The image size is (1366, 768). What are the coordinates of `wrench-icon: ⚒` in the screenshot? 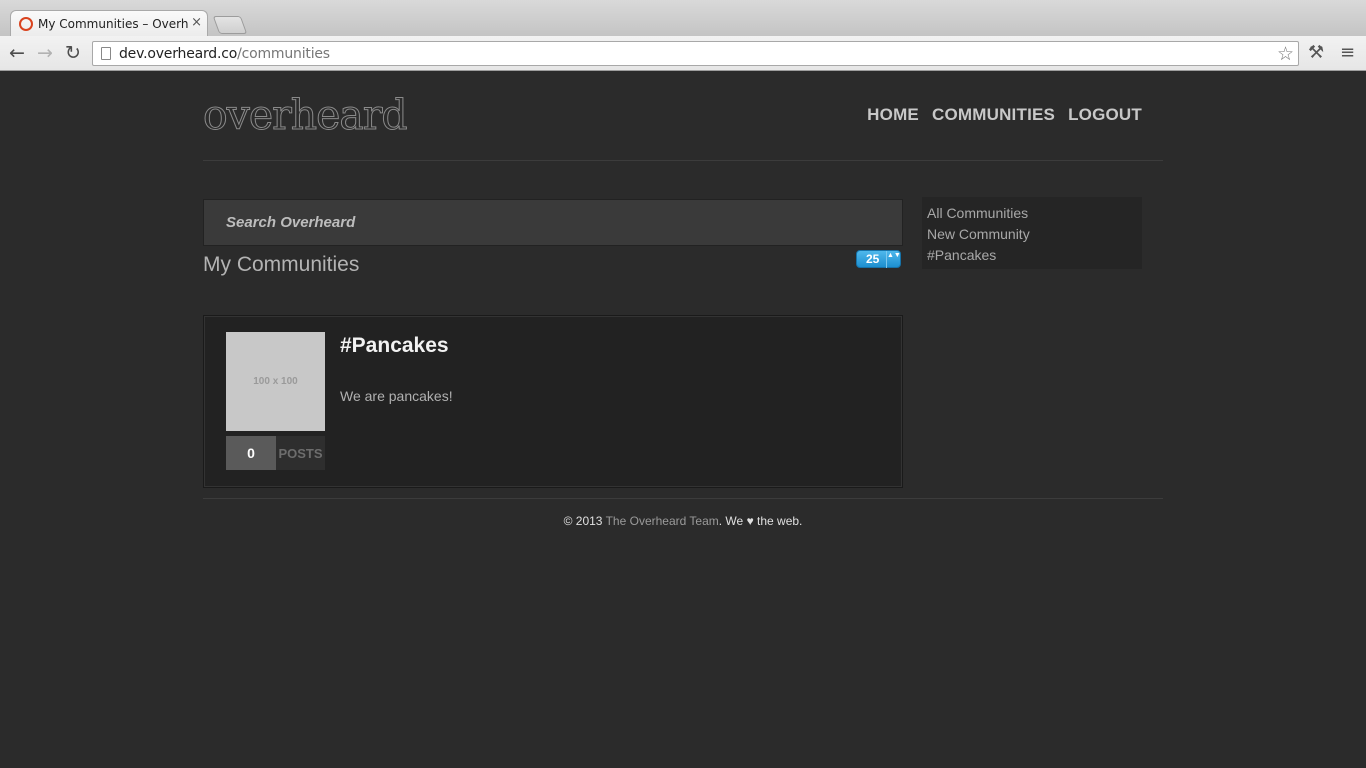 It's located at (1316, 52).